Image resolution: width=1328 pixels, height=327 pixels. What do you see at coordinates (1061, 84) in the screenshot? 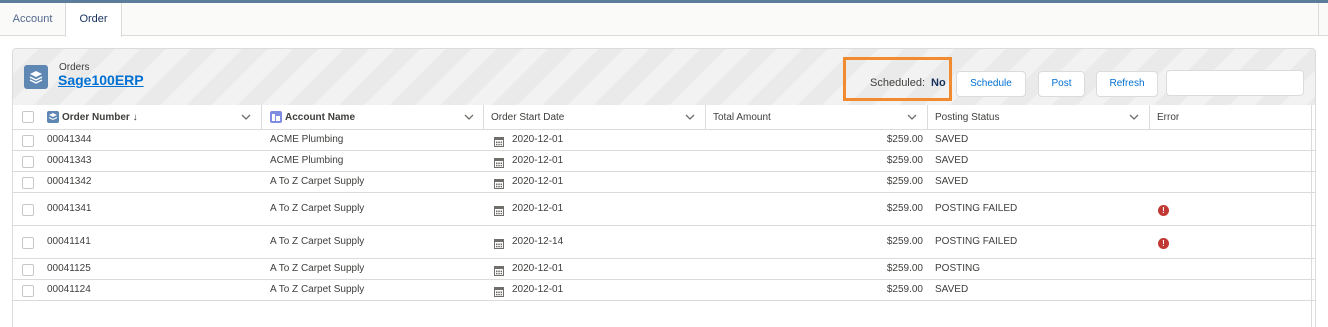
I see `post-button: Post` at bounding box center [1061, 84].